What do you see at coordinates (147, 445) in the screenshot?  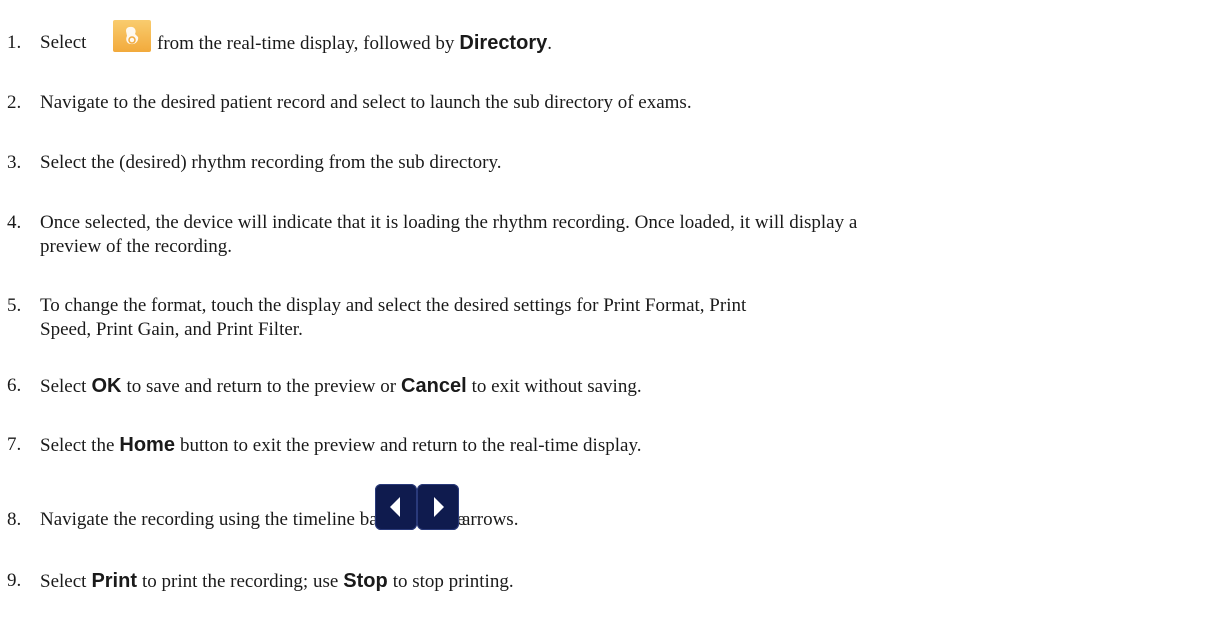 I see `home-label: Home` at bounding box center [147, 445].